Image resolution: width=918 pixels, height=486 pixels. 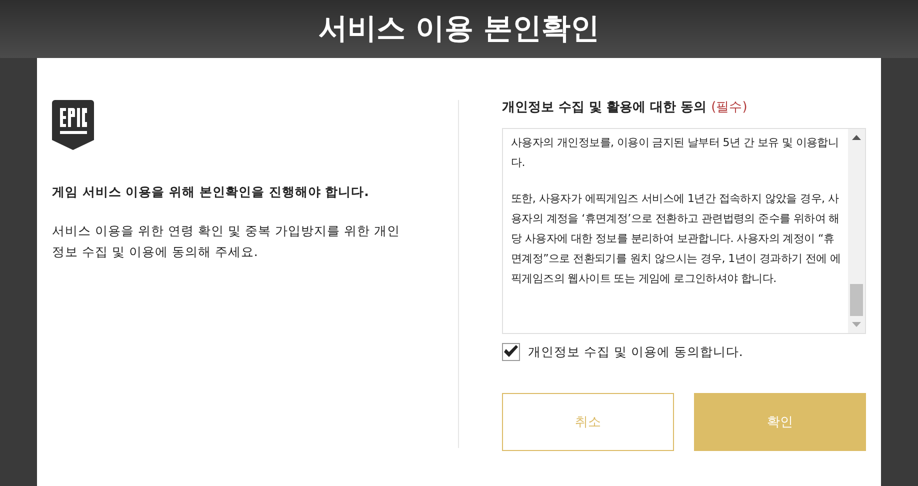 What do you see at coordinates (676, 238) in the screenshot?
I see `consent-paragraph: 또한, 사용자가 에픽게임즈 서비스에 1년간 접속하지 않았을 경우, 사용자의 계정을 ‘휴면계정’으로 전환하고 관련법령의 준수를 위하여 해당 사용자에 대한 정보를 분리하여 보관합니다. 사용자의 계정이 “휴면계정”으로 전환되기를 원치 않으시는 경우, 1년이 경과하기 전에 에픽게임즈의 웹사이트 또는 게임에 로그인하셔야 합니다.` at bounding box center [676, 238].